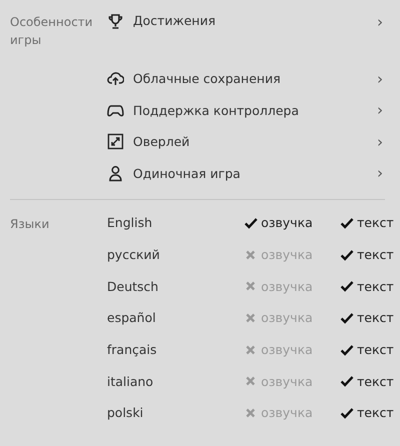  Describe the element at coordinates (133, 286) in the screenshot. I see `language-name: Deutsch` at that location.